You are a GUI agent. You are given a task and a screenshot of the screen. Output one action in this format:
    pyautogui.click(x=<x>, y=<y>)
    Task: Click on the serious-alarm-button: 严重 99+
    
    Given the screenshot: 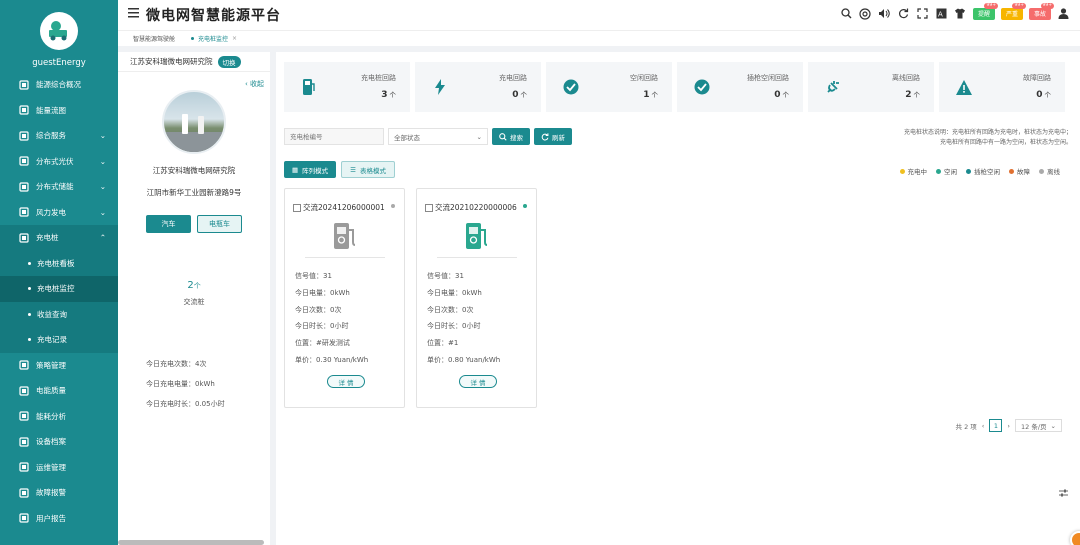 What is the action you would take?
    pyautogui.click(x=1013, y=11)
    